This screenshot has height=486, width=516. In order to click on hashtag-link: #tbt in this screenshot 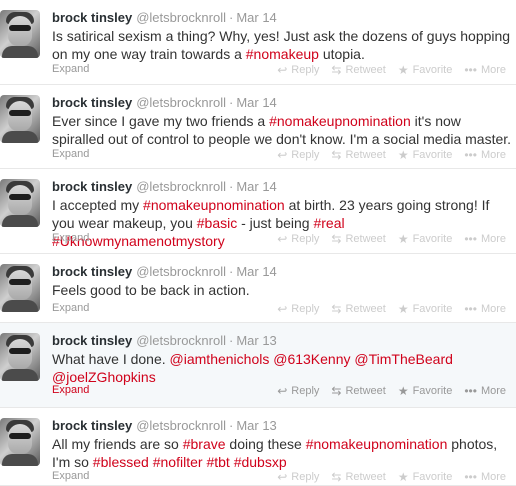, I will do `click(217, 462)`.